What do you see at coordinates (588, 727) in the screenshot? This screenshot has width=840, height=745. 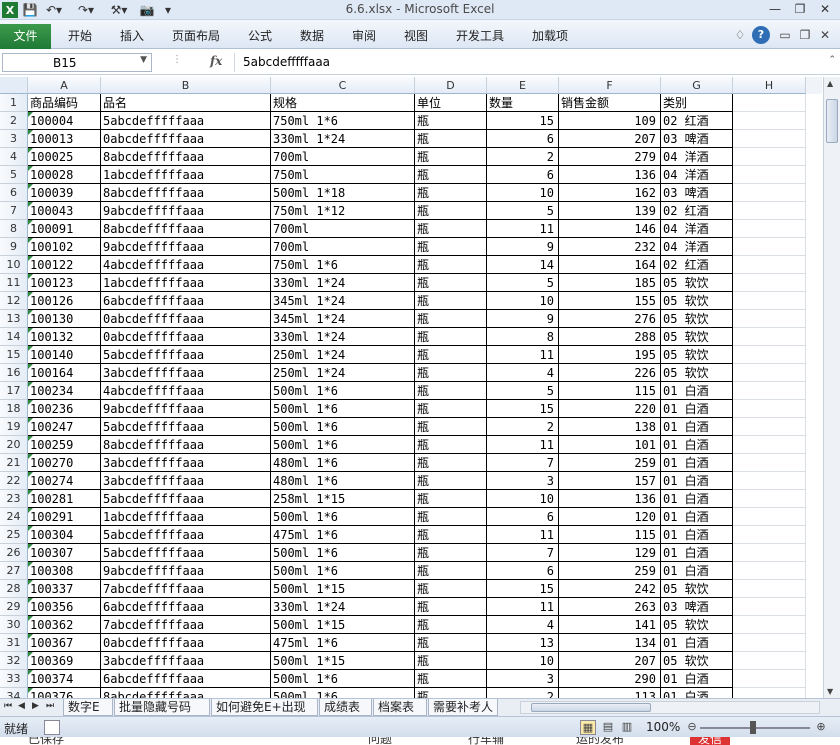 I see `normal-view-icon: ▦` at bounding box center [588, 727].